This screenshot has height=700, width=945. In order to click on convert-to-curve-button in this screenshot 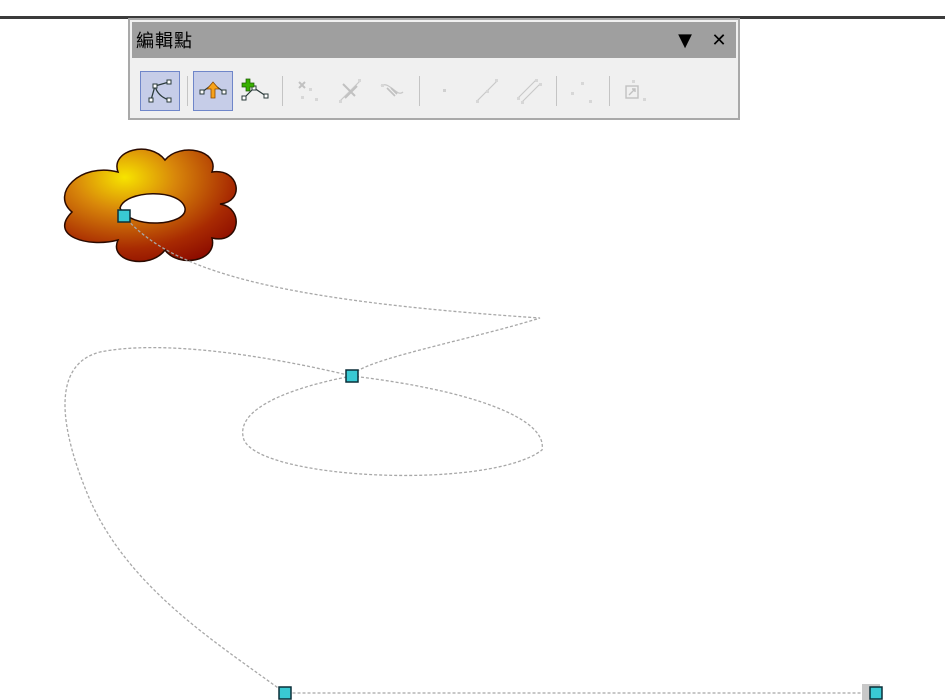, I will do `click(392, 91)`.